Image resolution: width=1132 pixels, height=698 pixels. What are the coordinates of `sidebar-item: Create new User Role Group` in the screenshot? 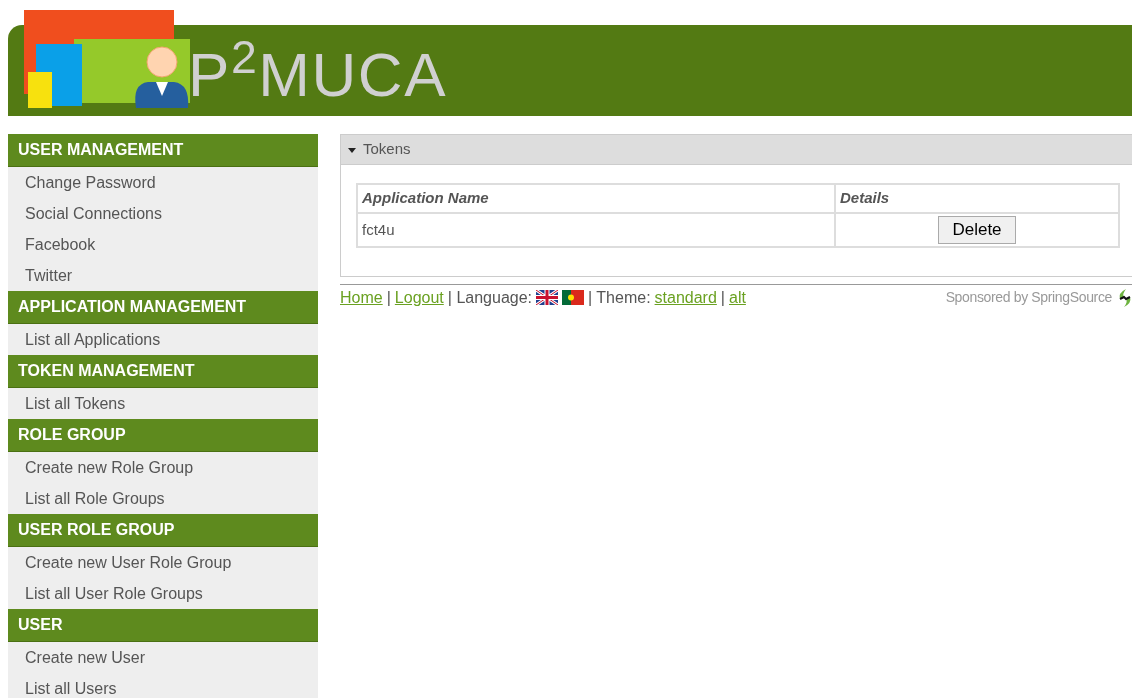 It's located at (163, 562).